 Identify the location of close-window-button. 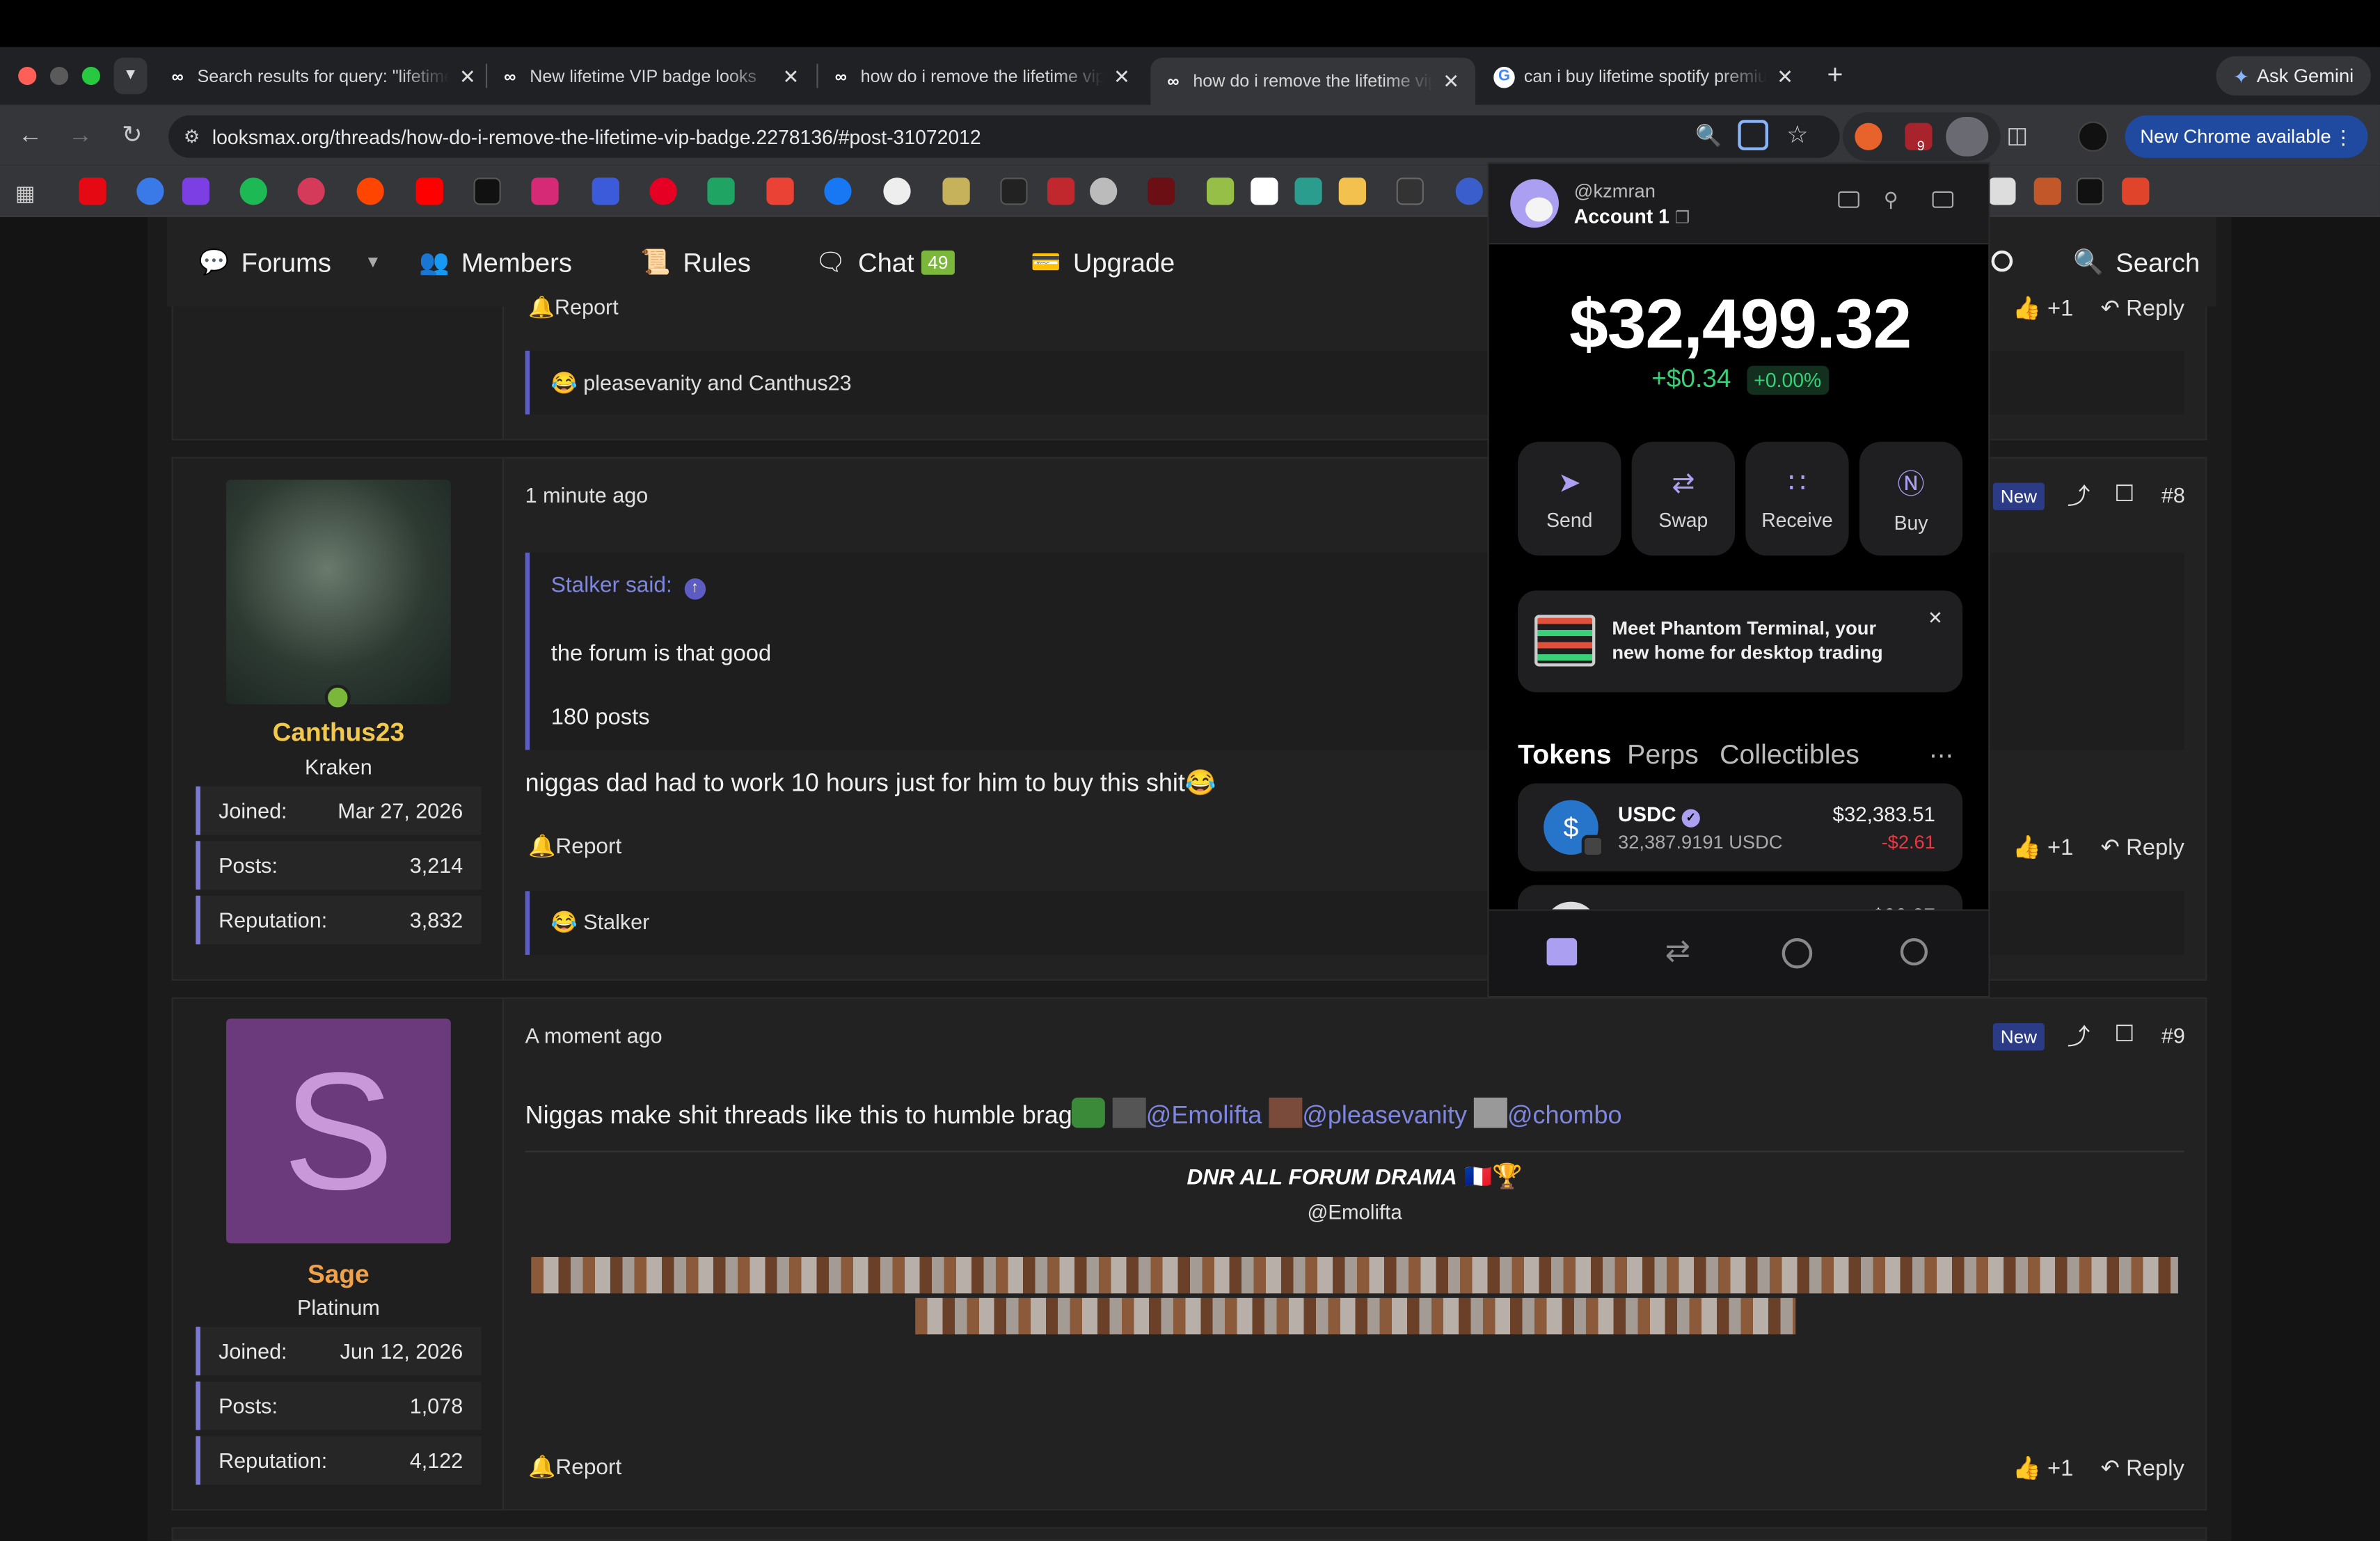
(27, 76).